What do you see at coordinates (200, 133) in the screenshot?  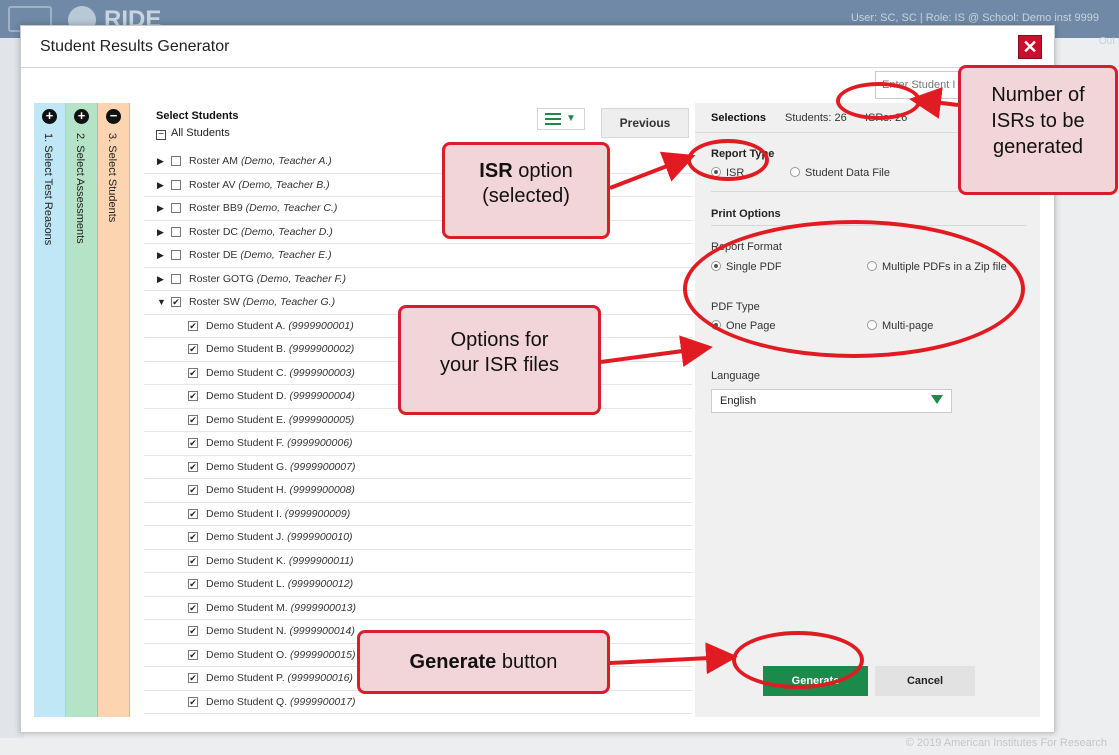 I see `all-students-label: All Students` at bounding box center [200, 133].